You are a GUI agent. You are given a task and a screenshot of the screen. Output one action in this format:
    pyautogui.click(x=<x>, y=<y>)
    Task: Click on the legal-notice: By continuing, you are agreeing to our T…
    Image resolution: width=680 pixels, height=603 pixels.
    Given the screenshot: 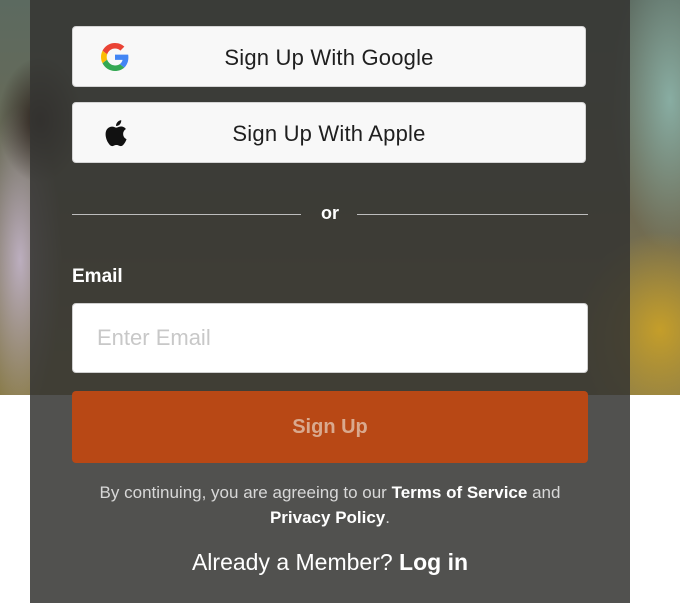 What is the action you would take?
    pyautogui.click(x=330, y=505)
    